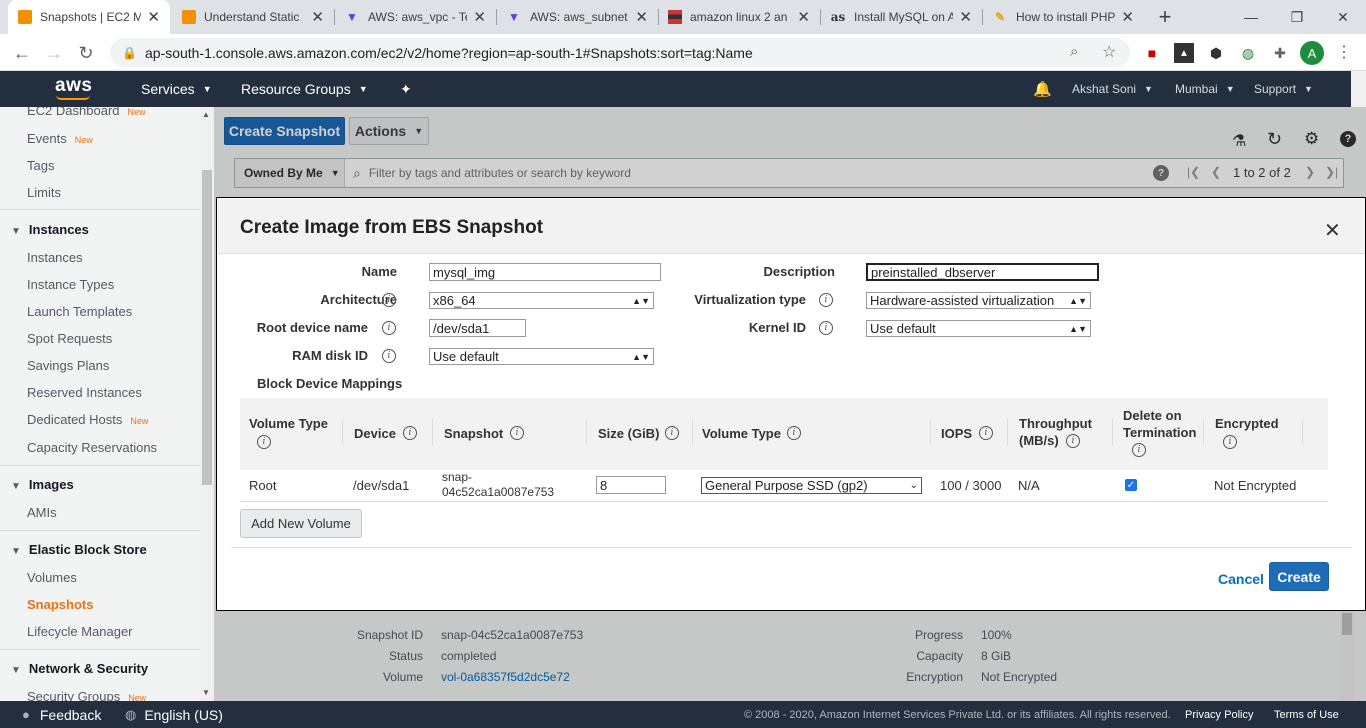 The image size is (1366, 728). Describe the element at coordinates (631, 485) in the screenshot. I see `size-input: 8` at that location.